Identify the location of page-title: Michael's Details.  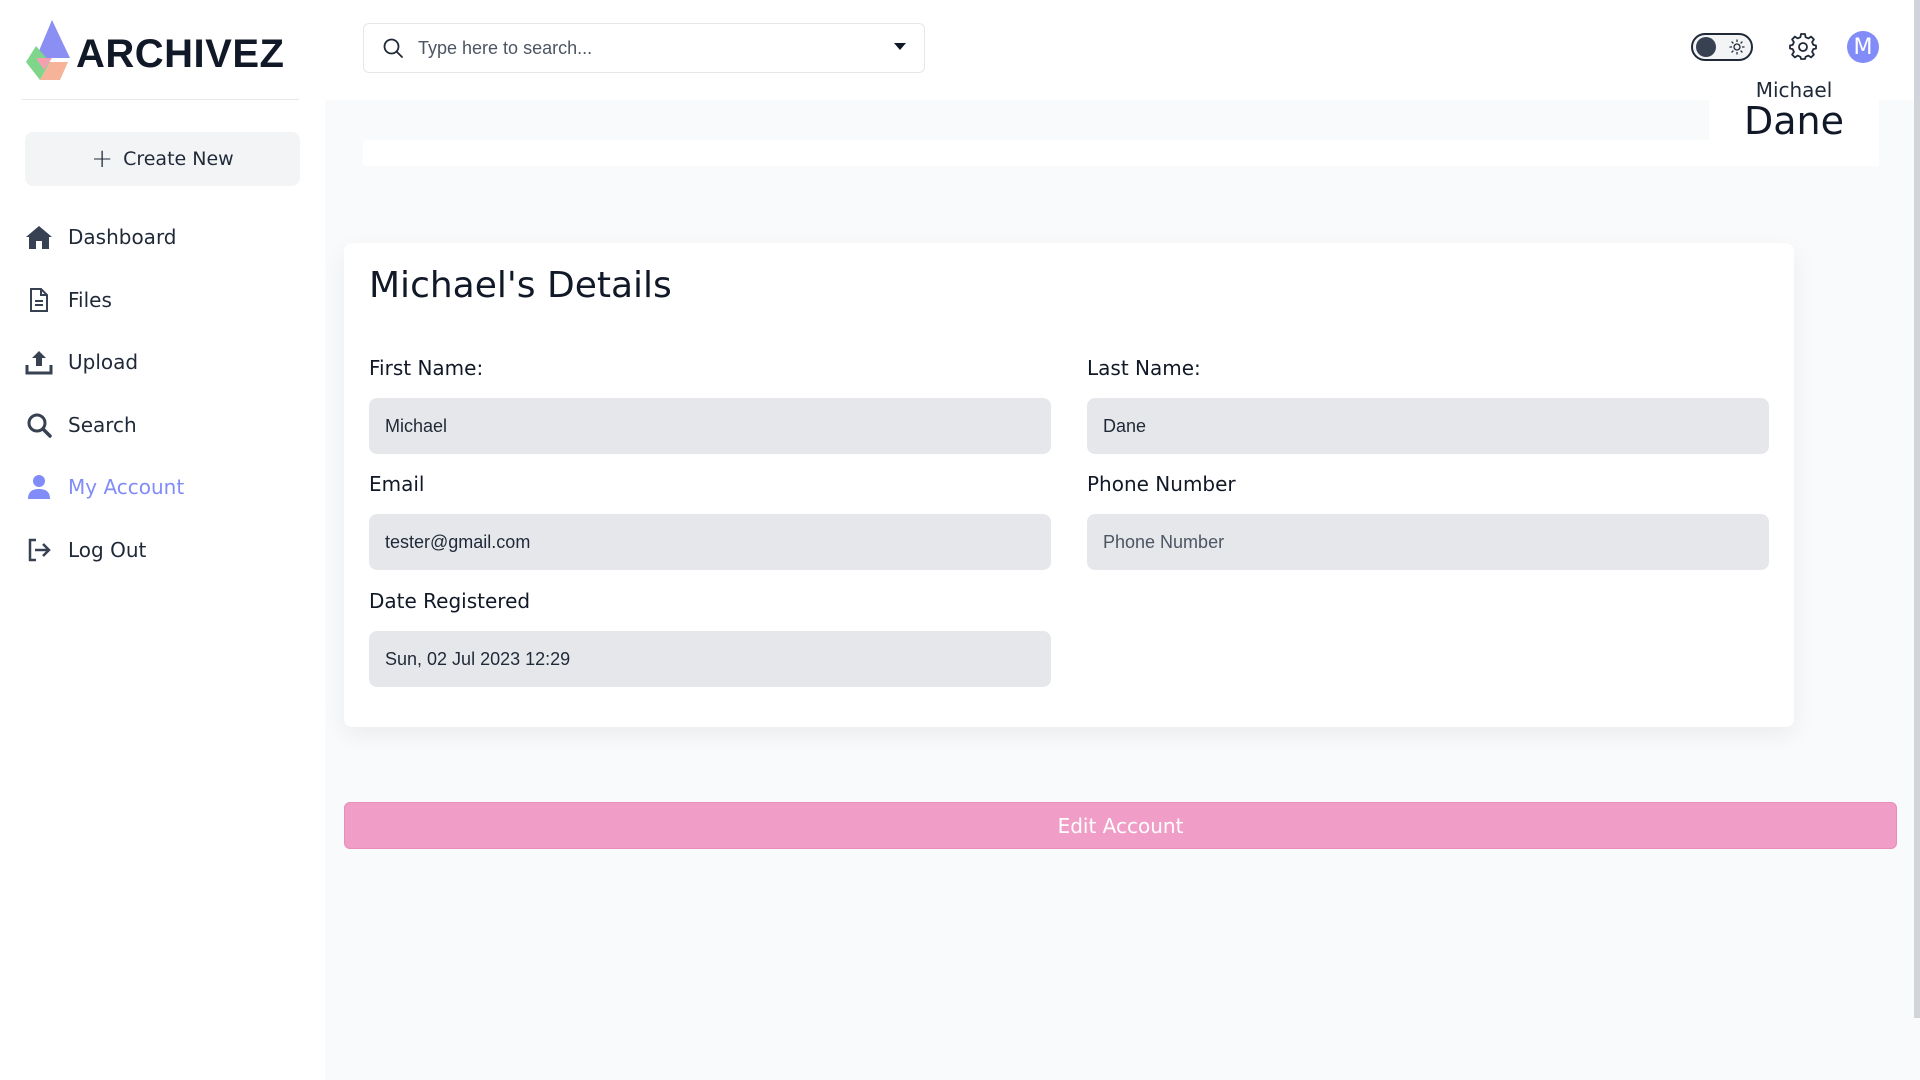
(520, 285).